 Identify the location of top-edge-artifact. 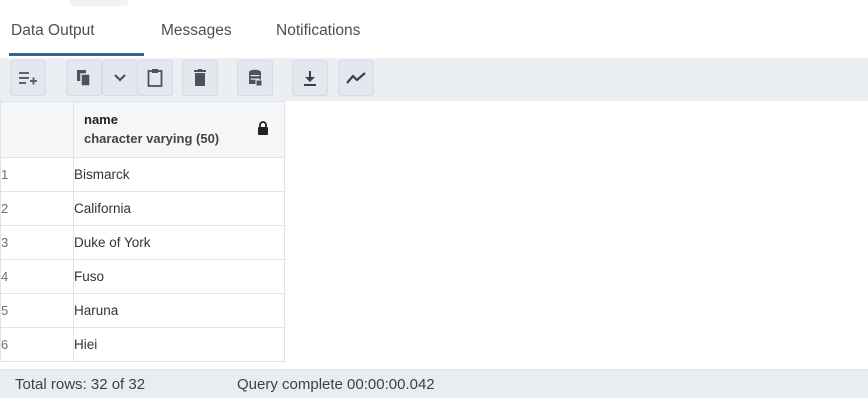
(99, 3).